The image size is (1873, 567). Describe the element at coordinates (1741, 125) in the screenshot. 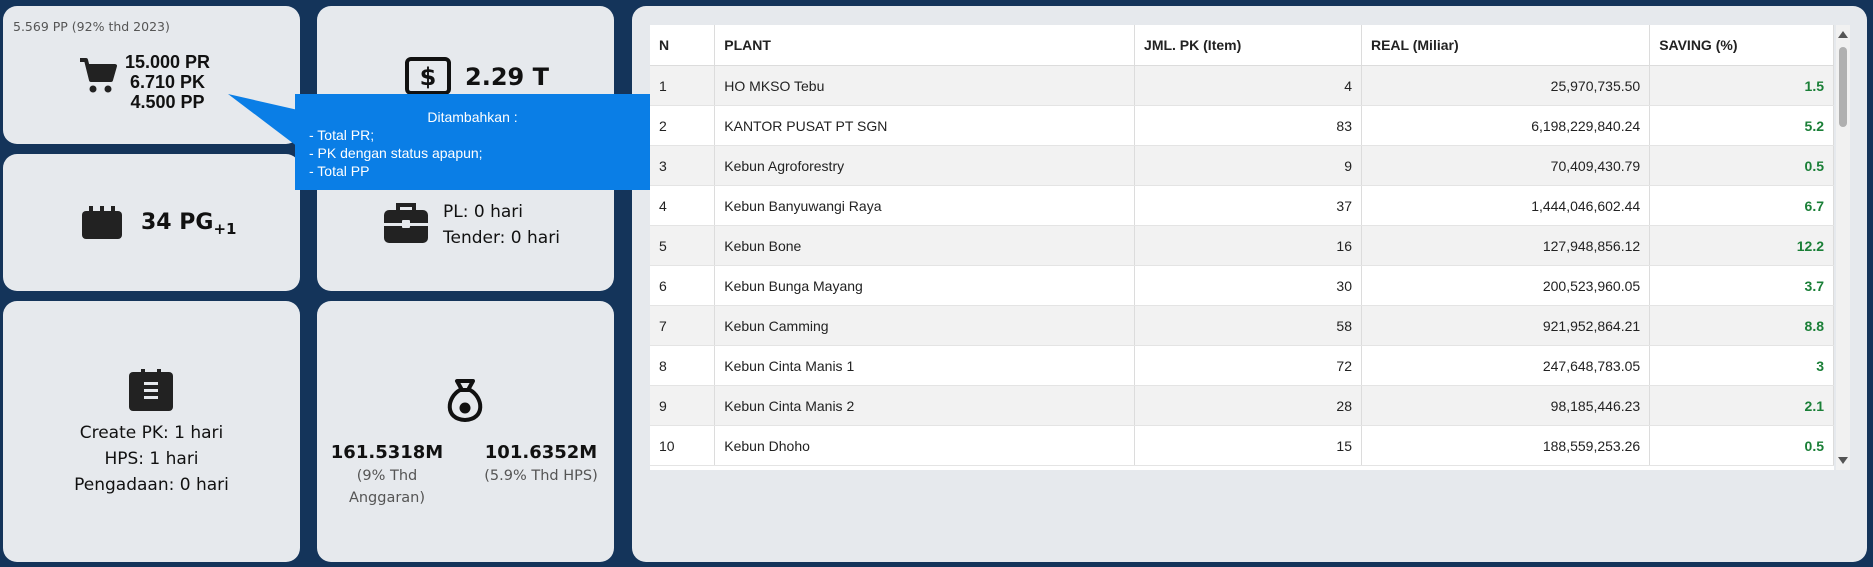

I see `cell-saving: 5.2` at that location.